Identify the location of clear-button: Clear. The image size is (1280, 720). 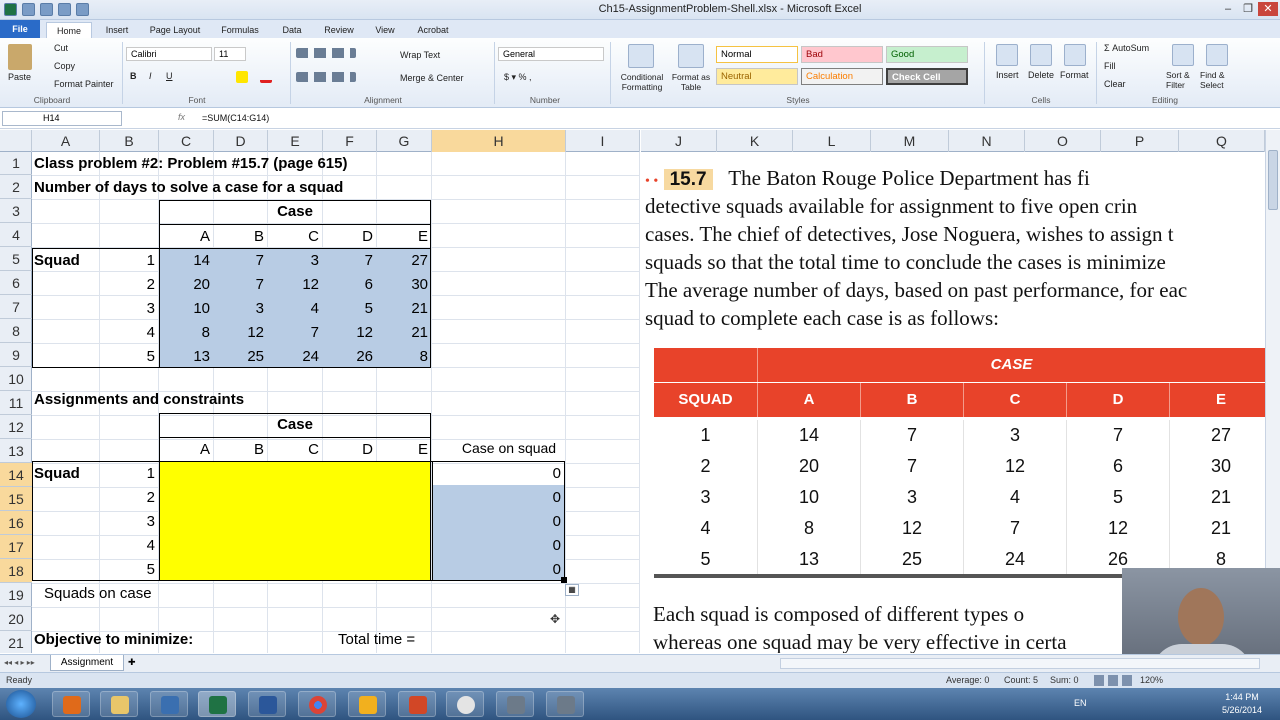
(1115, 84).